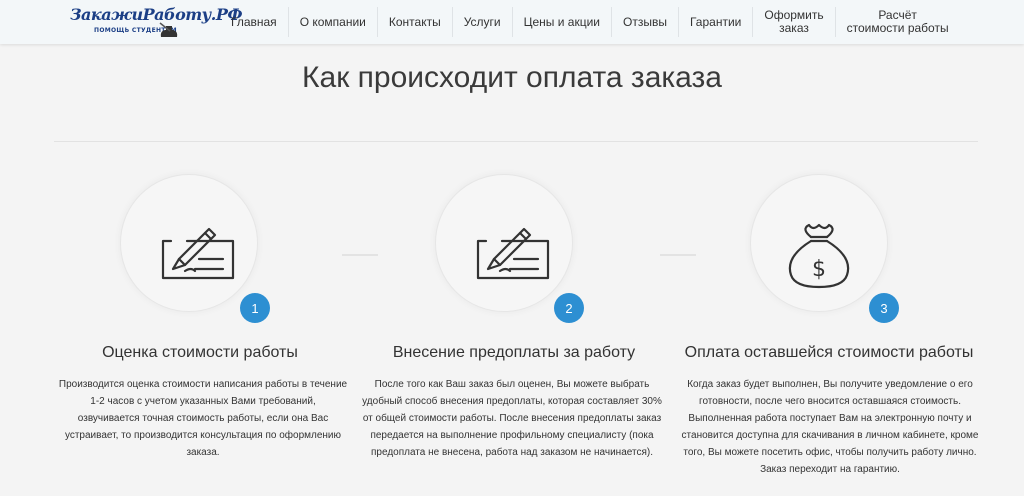 This screenshot has width=1024, height=496. I want to click on nav-item-contacts: Контакты, so click(414, 22).